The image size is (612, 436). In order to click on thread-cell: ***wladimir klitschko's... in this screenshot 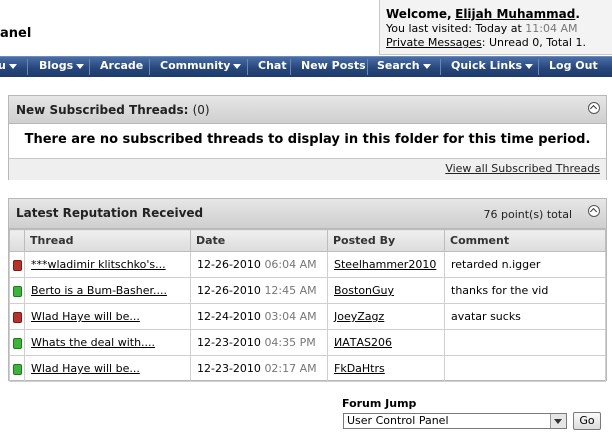, I will do `click(107, 264)`.